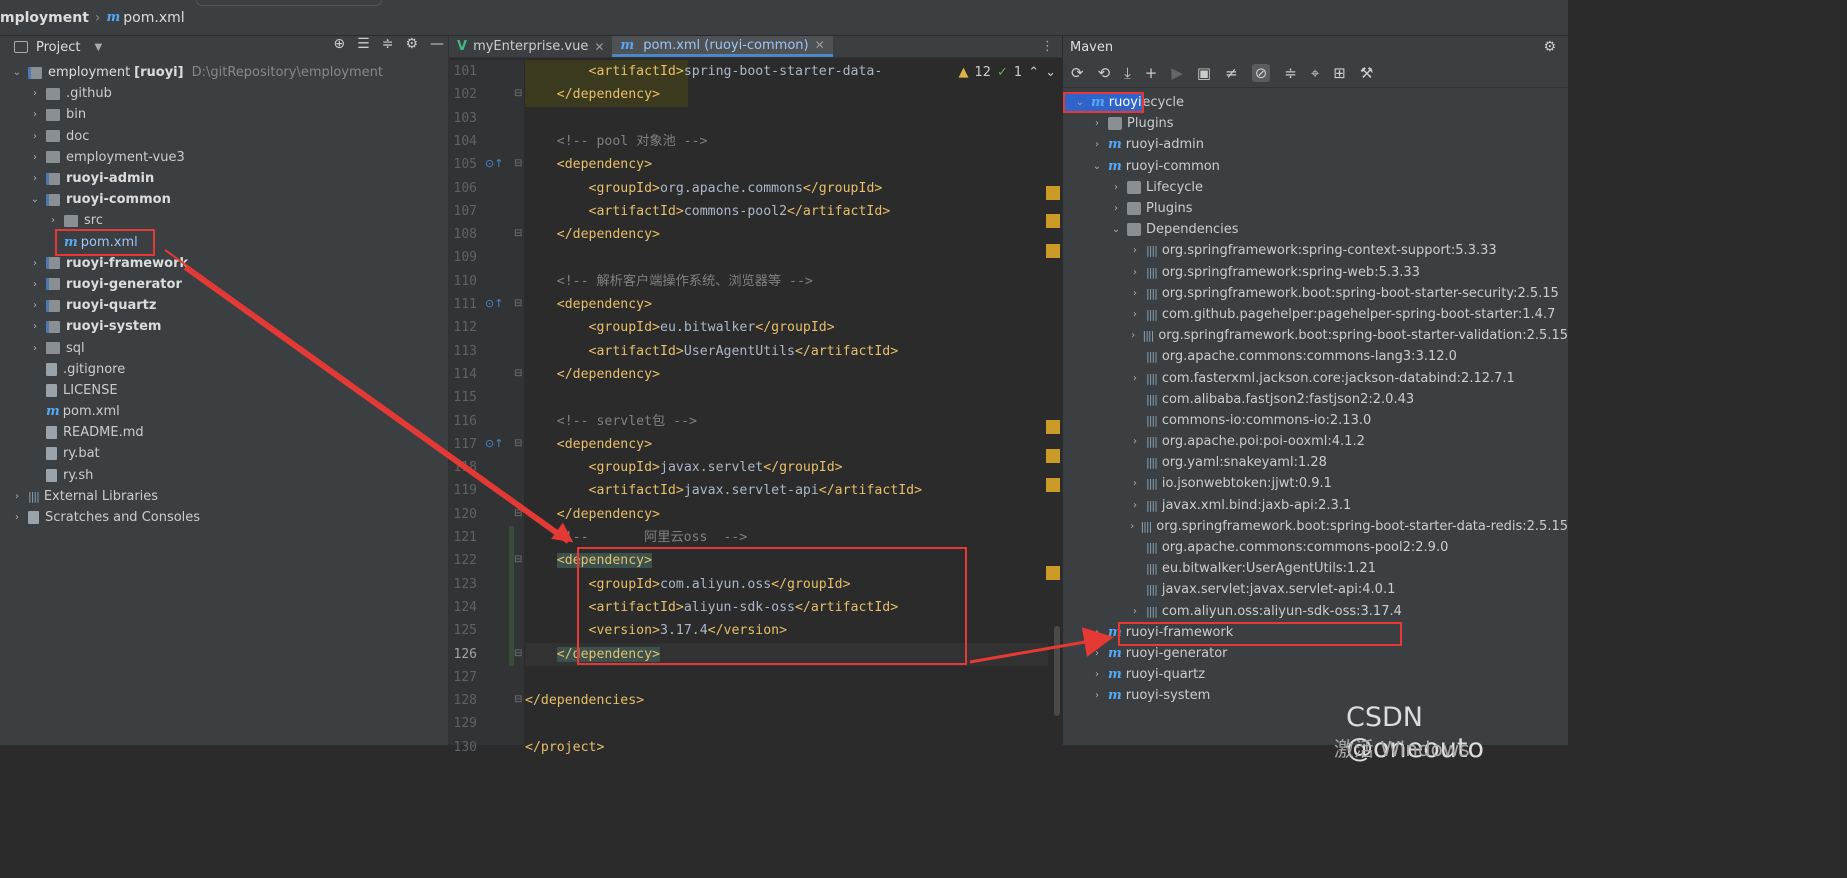 The image size is (1847, 878). What do you see at coordinates (1315, 187) in the screenshot?
I see `maven-tree-item: › Lifecycle` at bounding box center [1315, 187].